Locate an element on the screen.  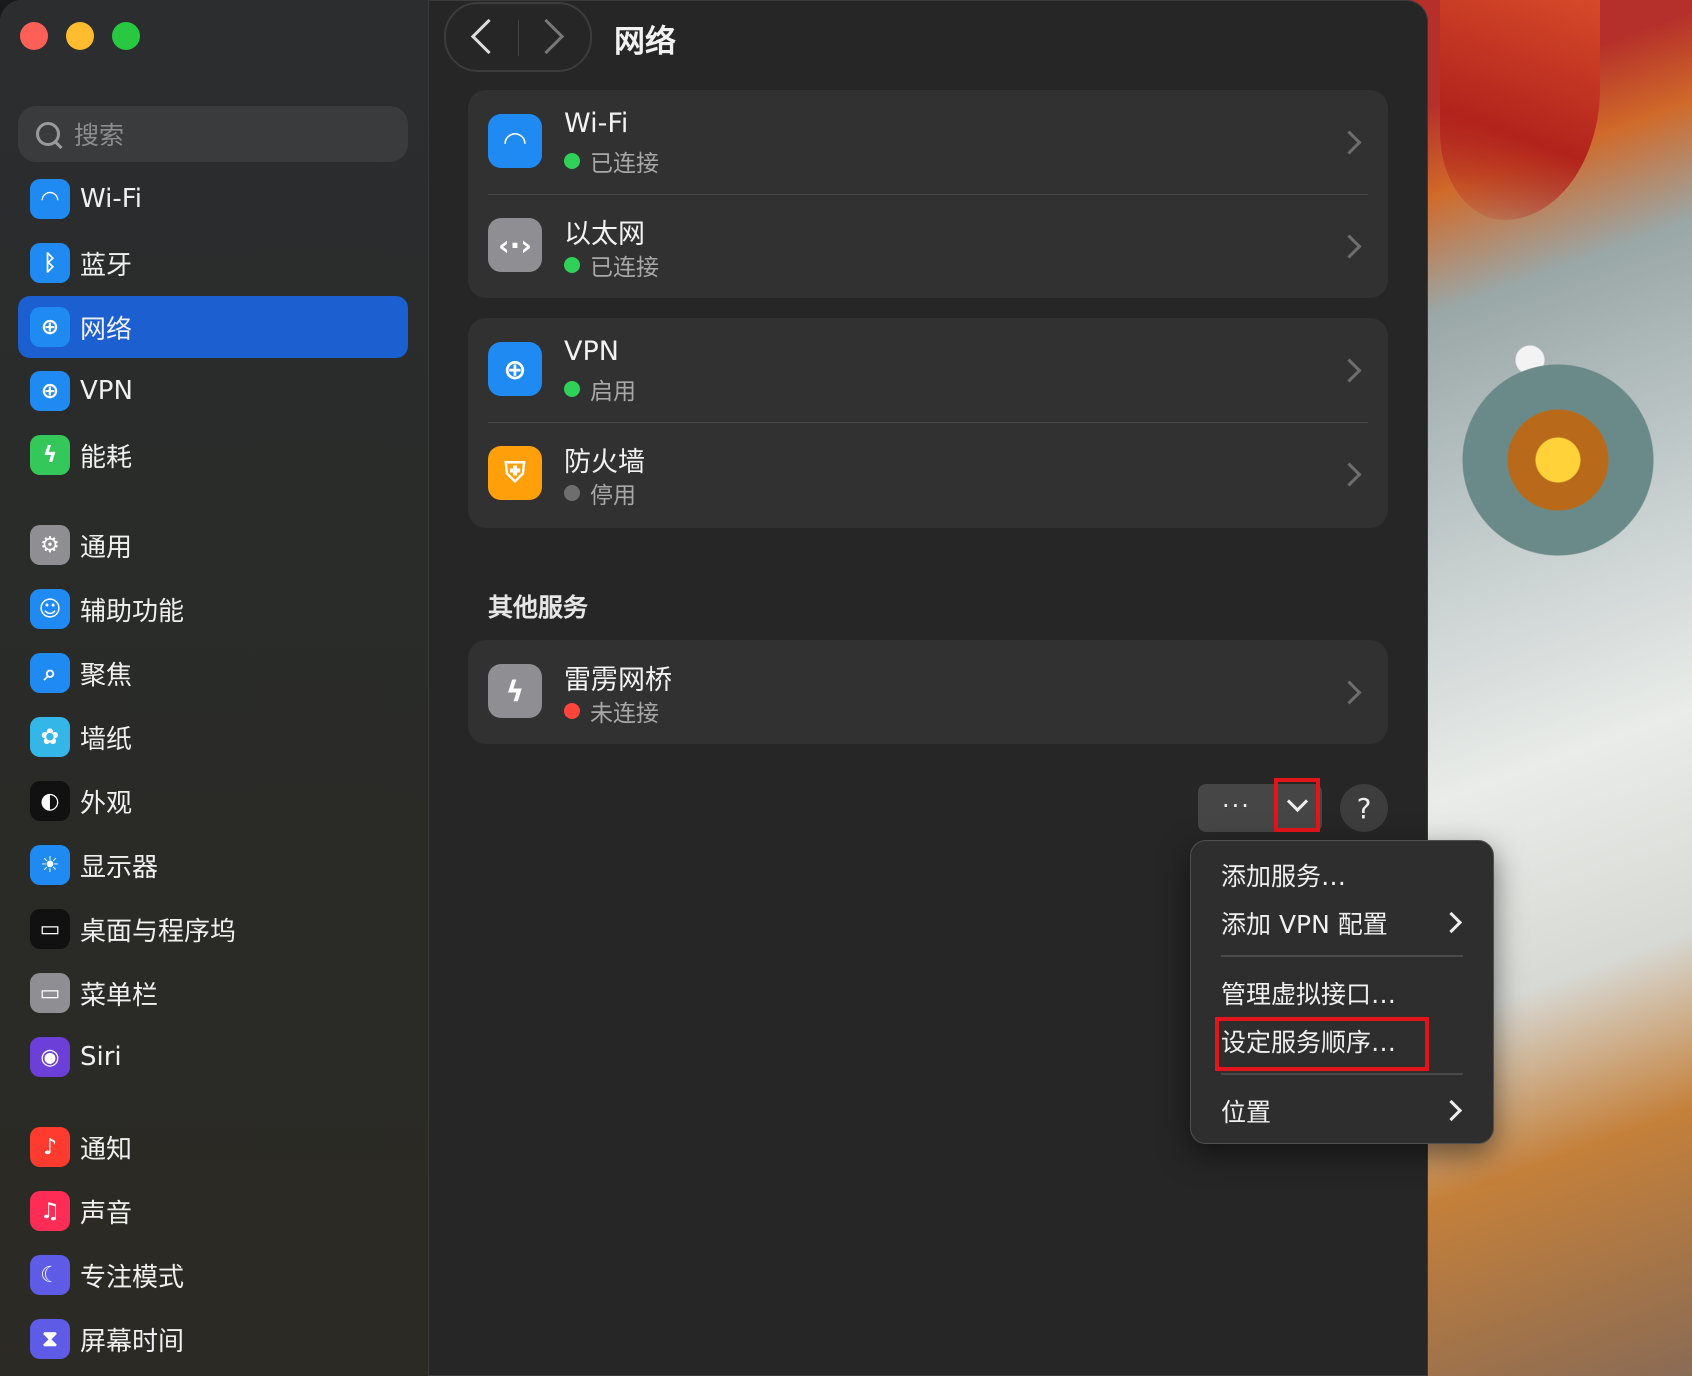
chevron-down-icon is located at coordinates (1297, 801).